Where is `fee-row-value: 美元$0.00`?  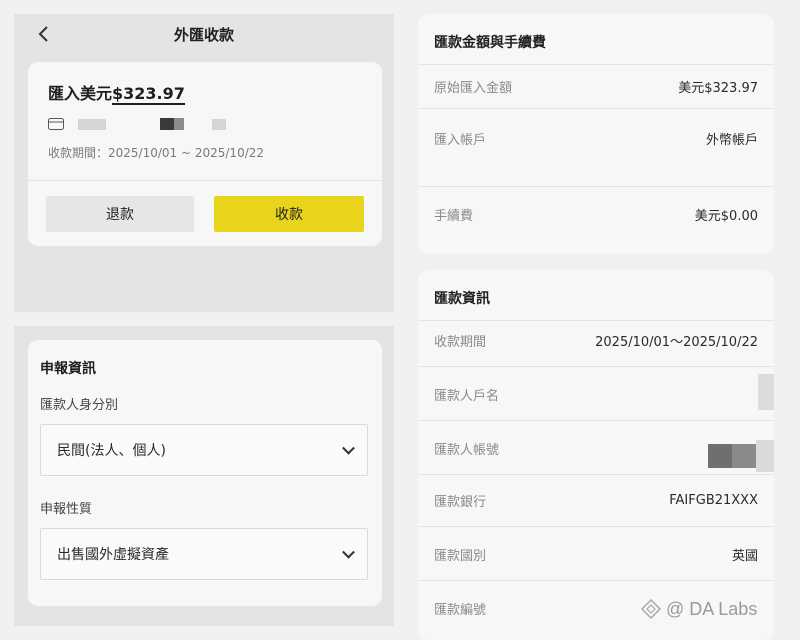
fee-row-value: 美元$0.00 is located at coordinates (726, 216).